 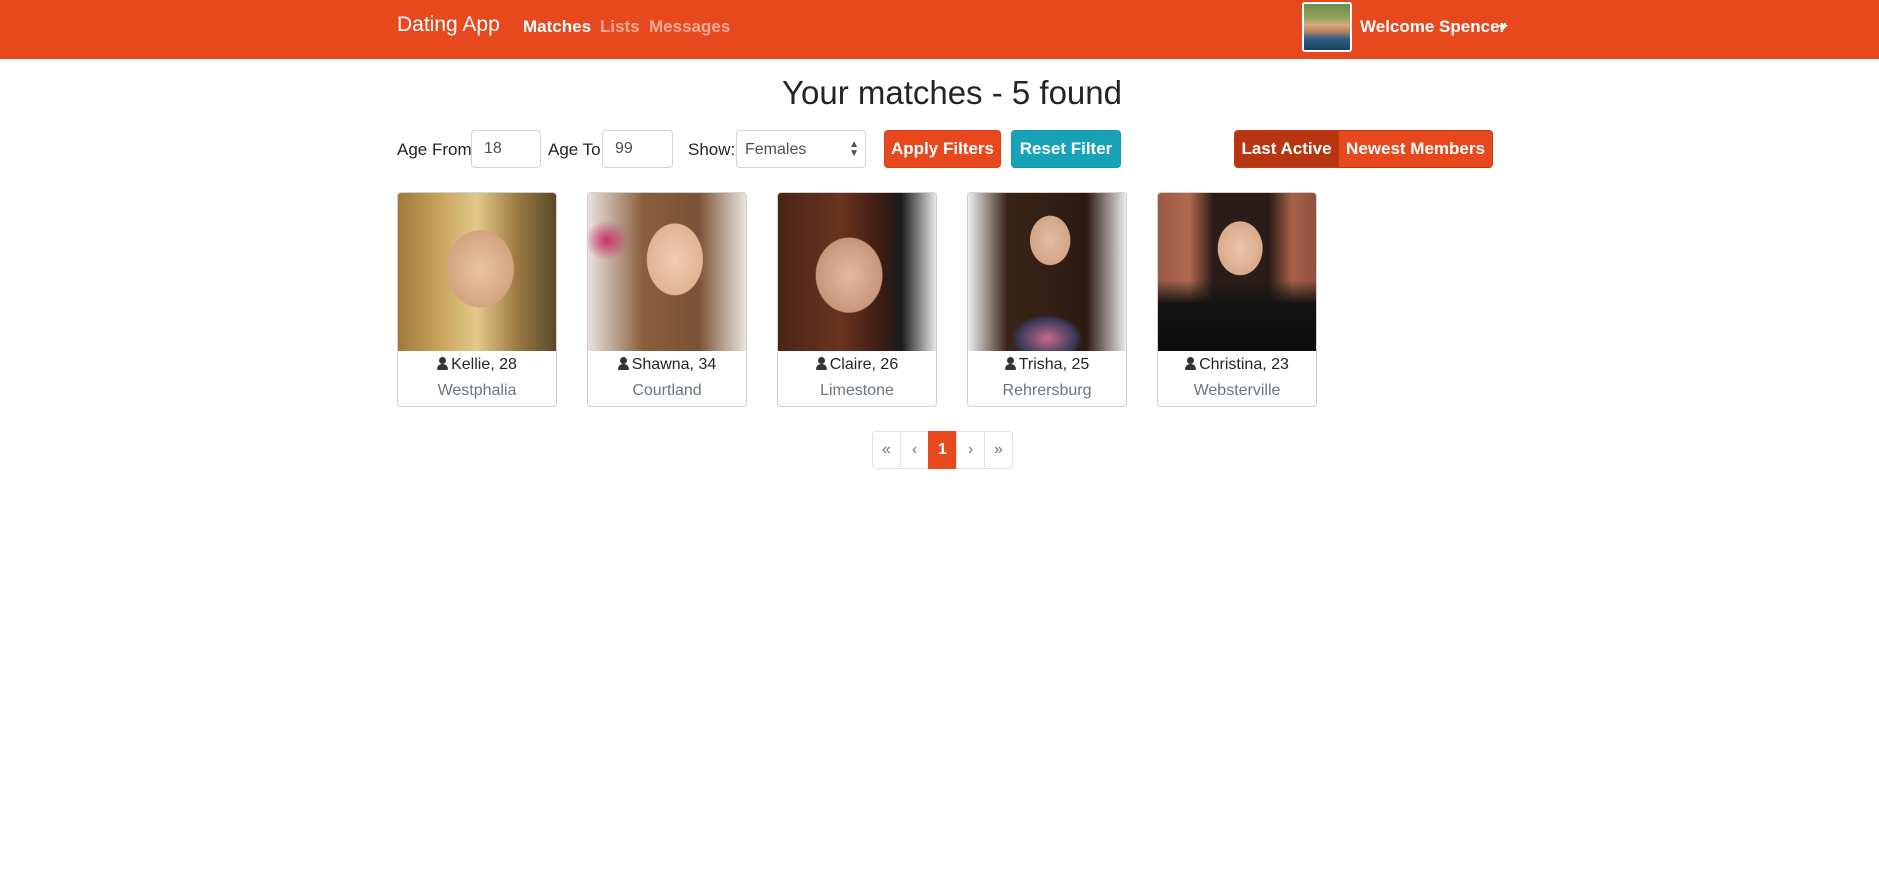 I want to click on apply-filters-button: Apply Filters, so click(x=942, y=149).